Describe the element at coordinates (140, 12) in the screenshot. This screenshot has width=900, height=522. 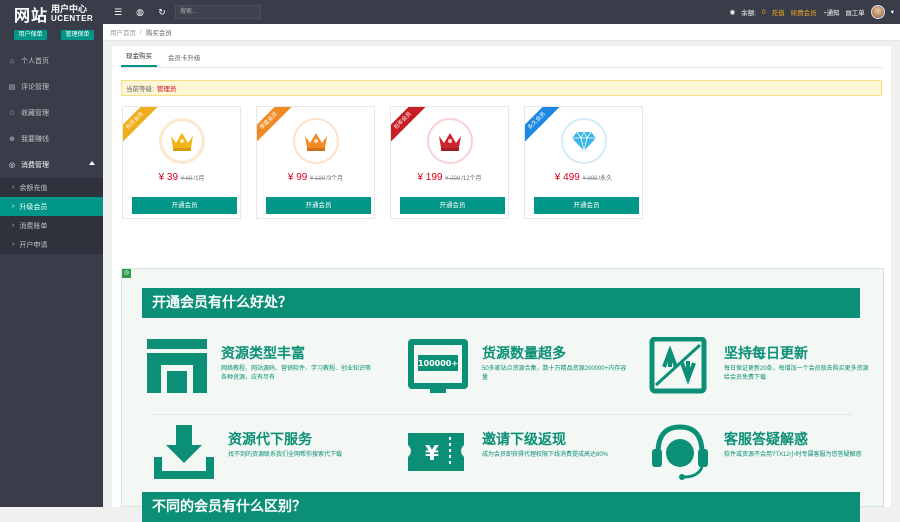
I see `globe-icon: ◍` at that location.